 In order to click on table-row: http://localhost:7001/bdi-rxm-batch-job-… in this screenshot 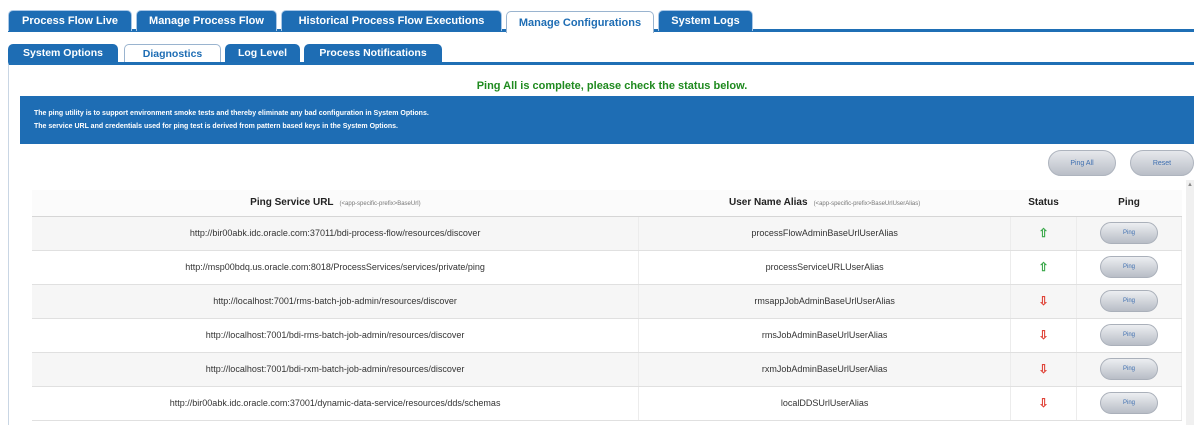, I will do `click(607, 369)`.